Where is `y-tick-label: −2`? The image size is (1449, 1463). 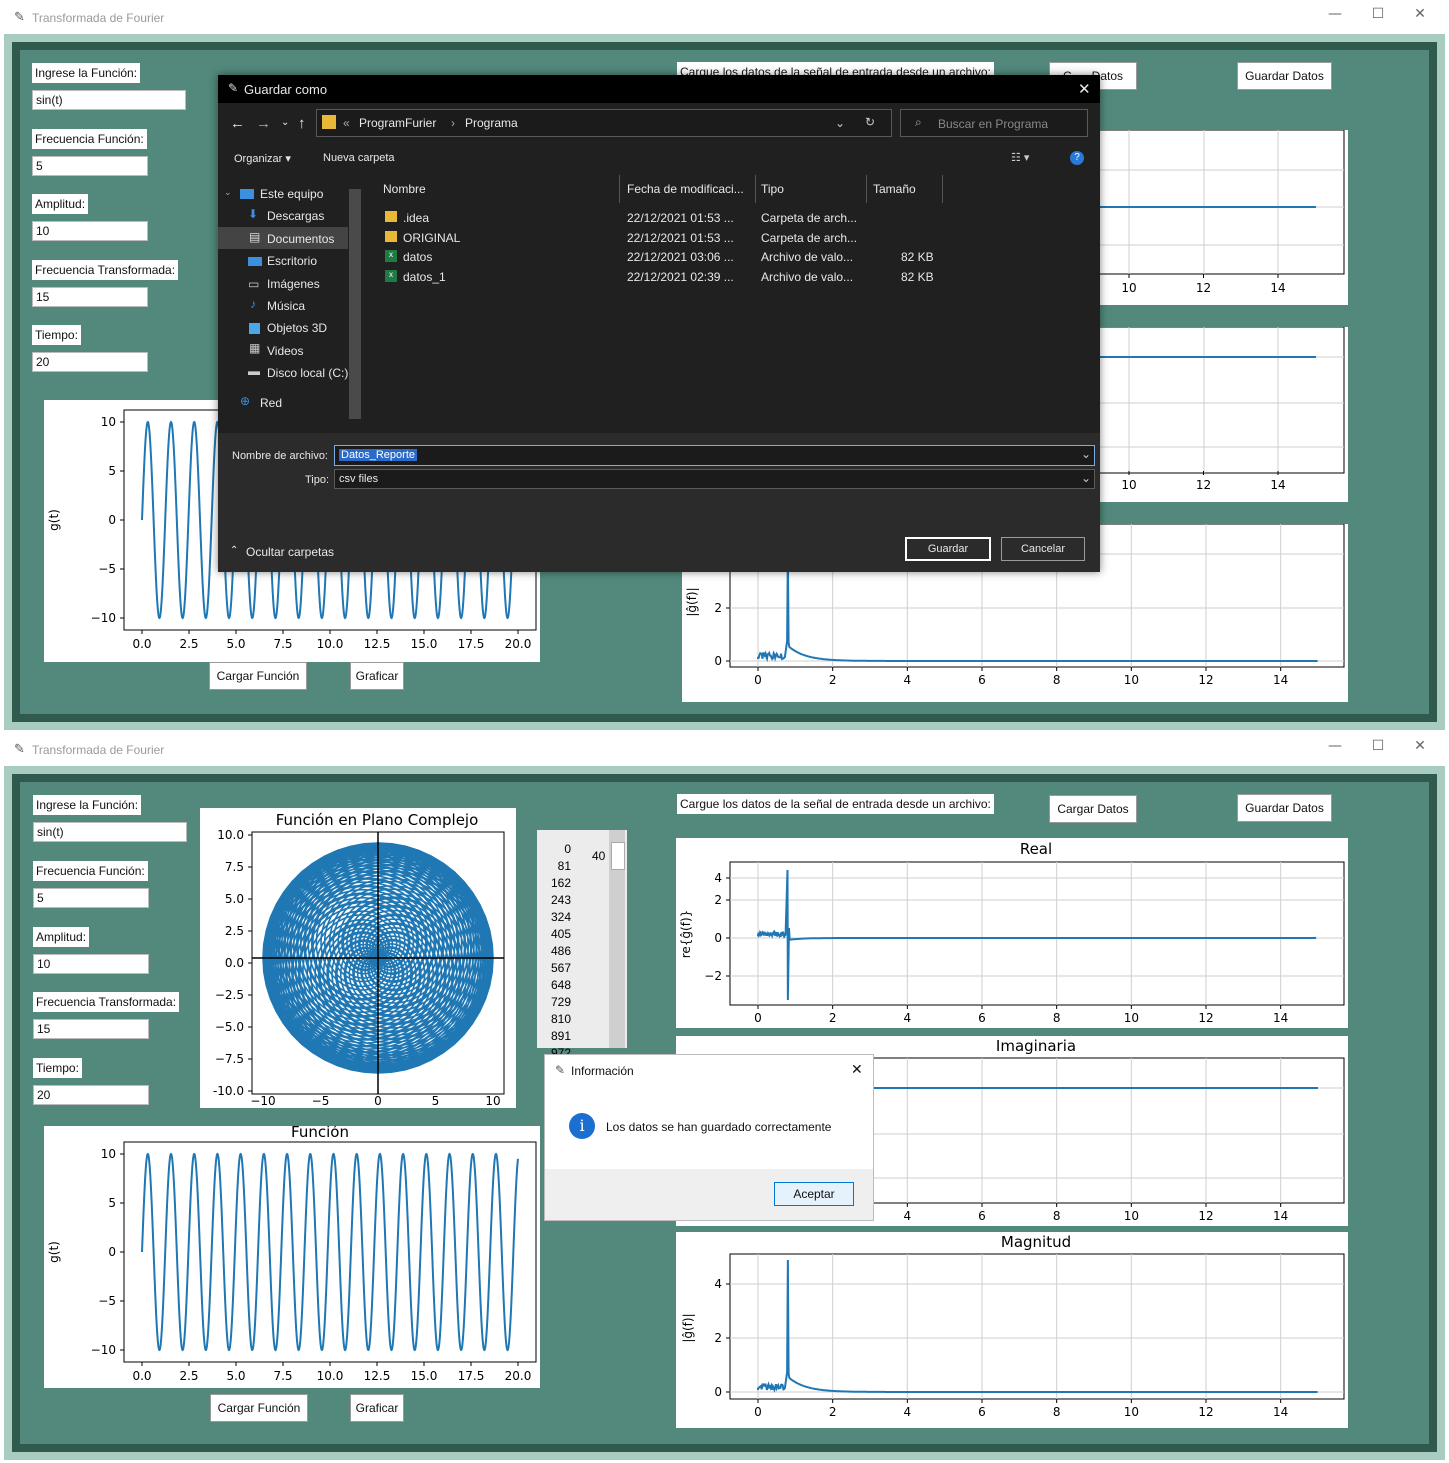 y-tick-label: −2 is located at coordinates (713, 976).